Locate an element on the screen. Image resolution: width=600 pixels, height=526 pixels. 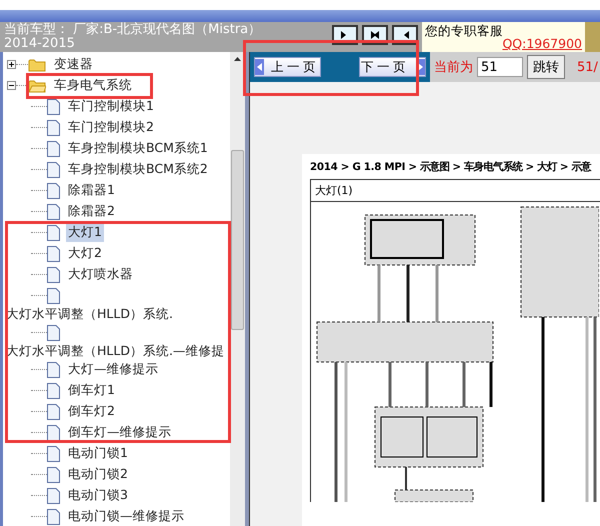
tree-item: 车身控制模块BCM系统1 is located at coordinates (138, 148).